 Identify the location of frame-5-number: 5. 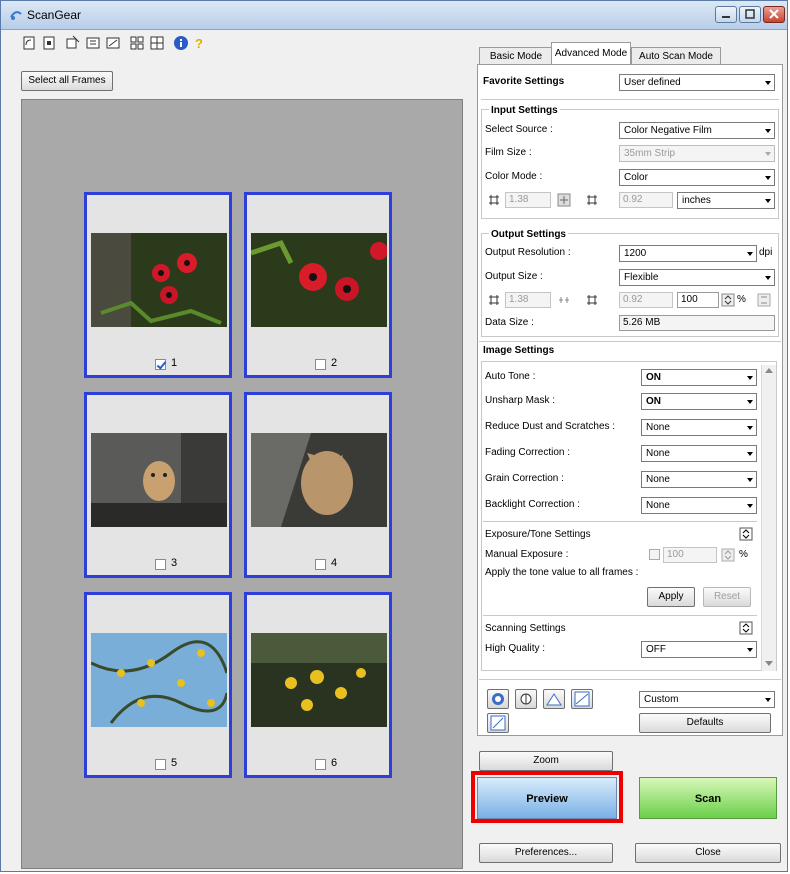
(174, 763).